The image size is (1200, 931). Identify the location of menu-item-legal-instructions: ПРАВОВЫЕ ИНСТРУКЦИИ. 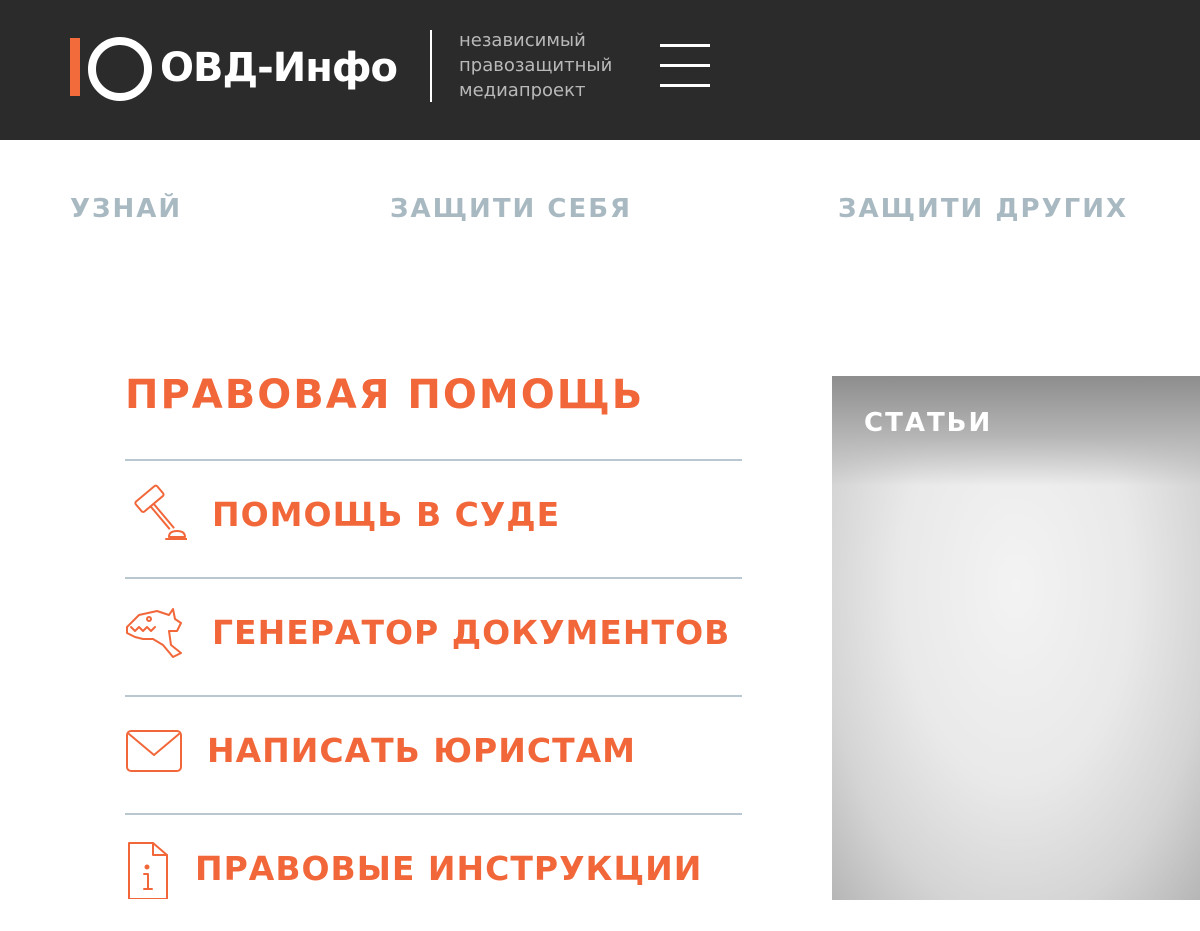
(433, 872).